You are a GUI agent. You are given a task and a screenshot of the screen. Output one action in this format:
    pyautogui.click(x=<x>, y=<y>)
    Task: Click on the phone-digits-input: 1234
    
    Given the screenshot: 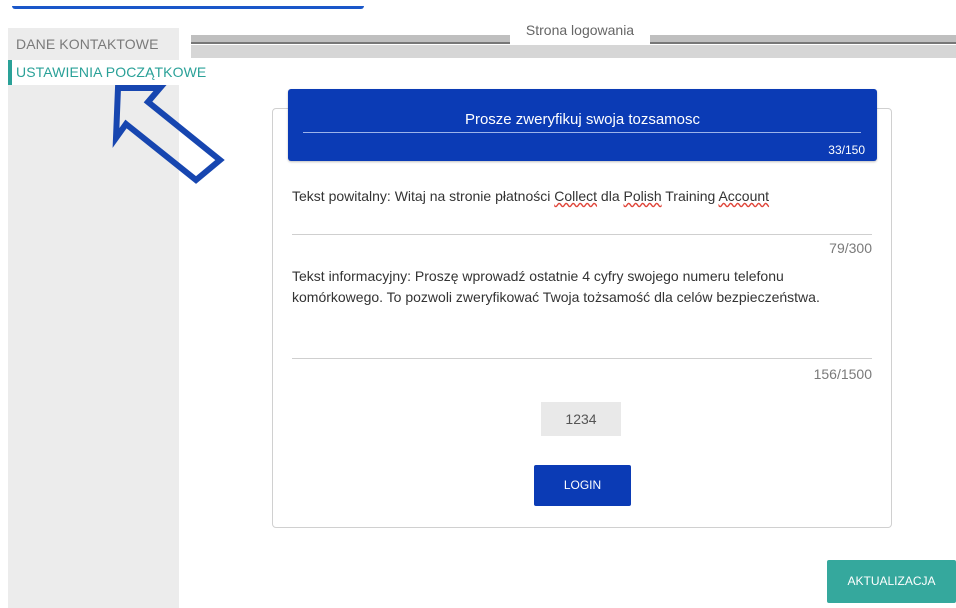 What is the action you would take?
    pyautogui.click(x=581, y=419)
    